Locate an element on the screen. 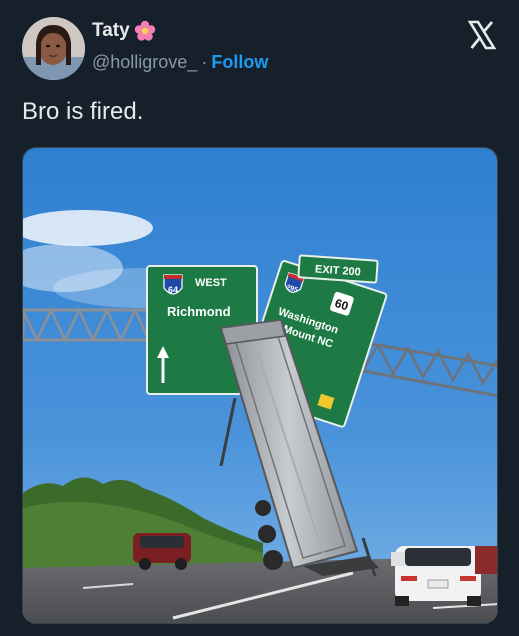 The width and height of the screenshot is (519, 636). avatar is located at coordinates (53, 48).